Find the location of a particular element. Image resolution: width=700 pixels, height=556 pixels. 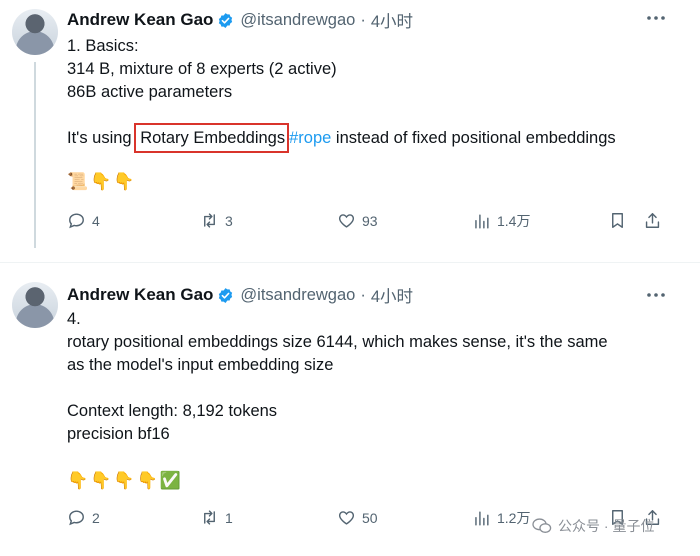

wechat-watermark: 公众号 · 量子位 is located at coordinates (593, 526).